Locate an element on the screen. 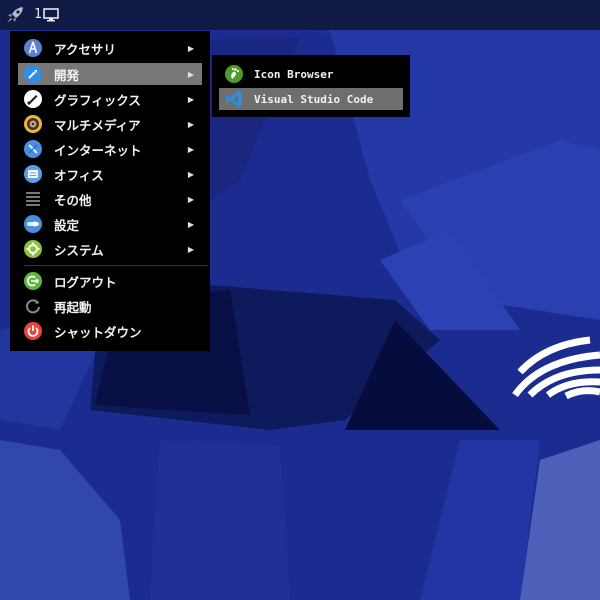 The width and height of the screenshot is (600, 600). logout-icon is located at coordinates (33, 281).